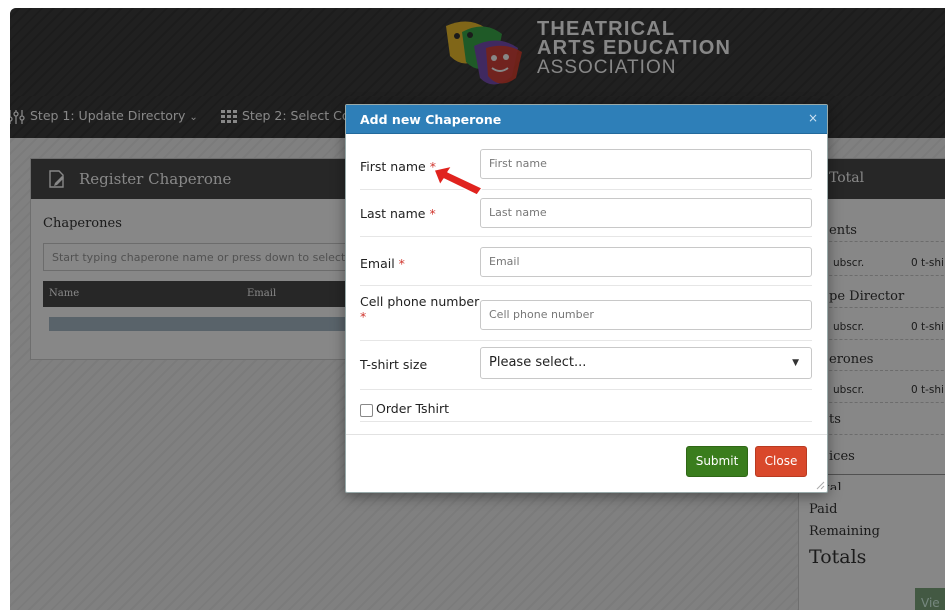  I want to click on tshirt-row: T-shirt size Please select... ▼, so click(586, 366).